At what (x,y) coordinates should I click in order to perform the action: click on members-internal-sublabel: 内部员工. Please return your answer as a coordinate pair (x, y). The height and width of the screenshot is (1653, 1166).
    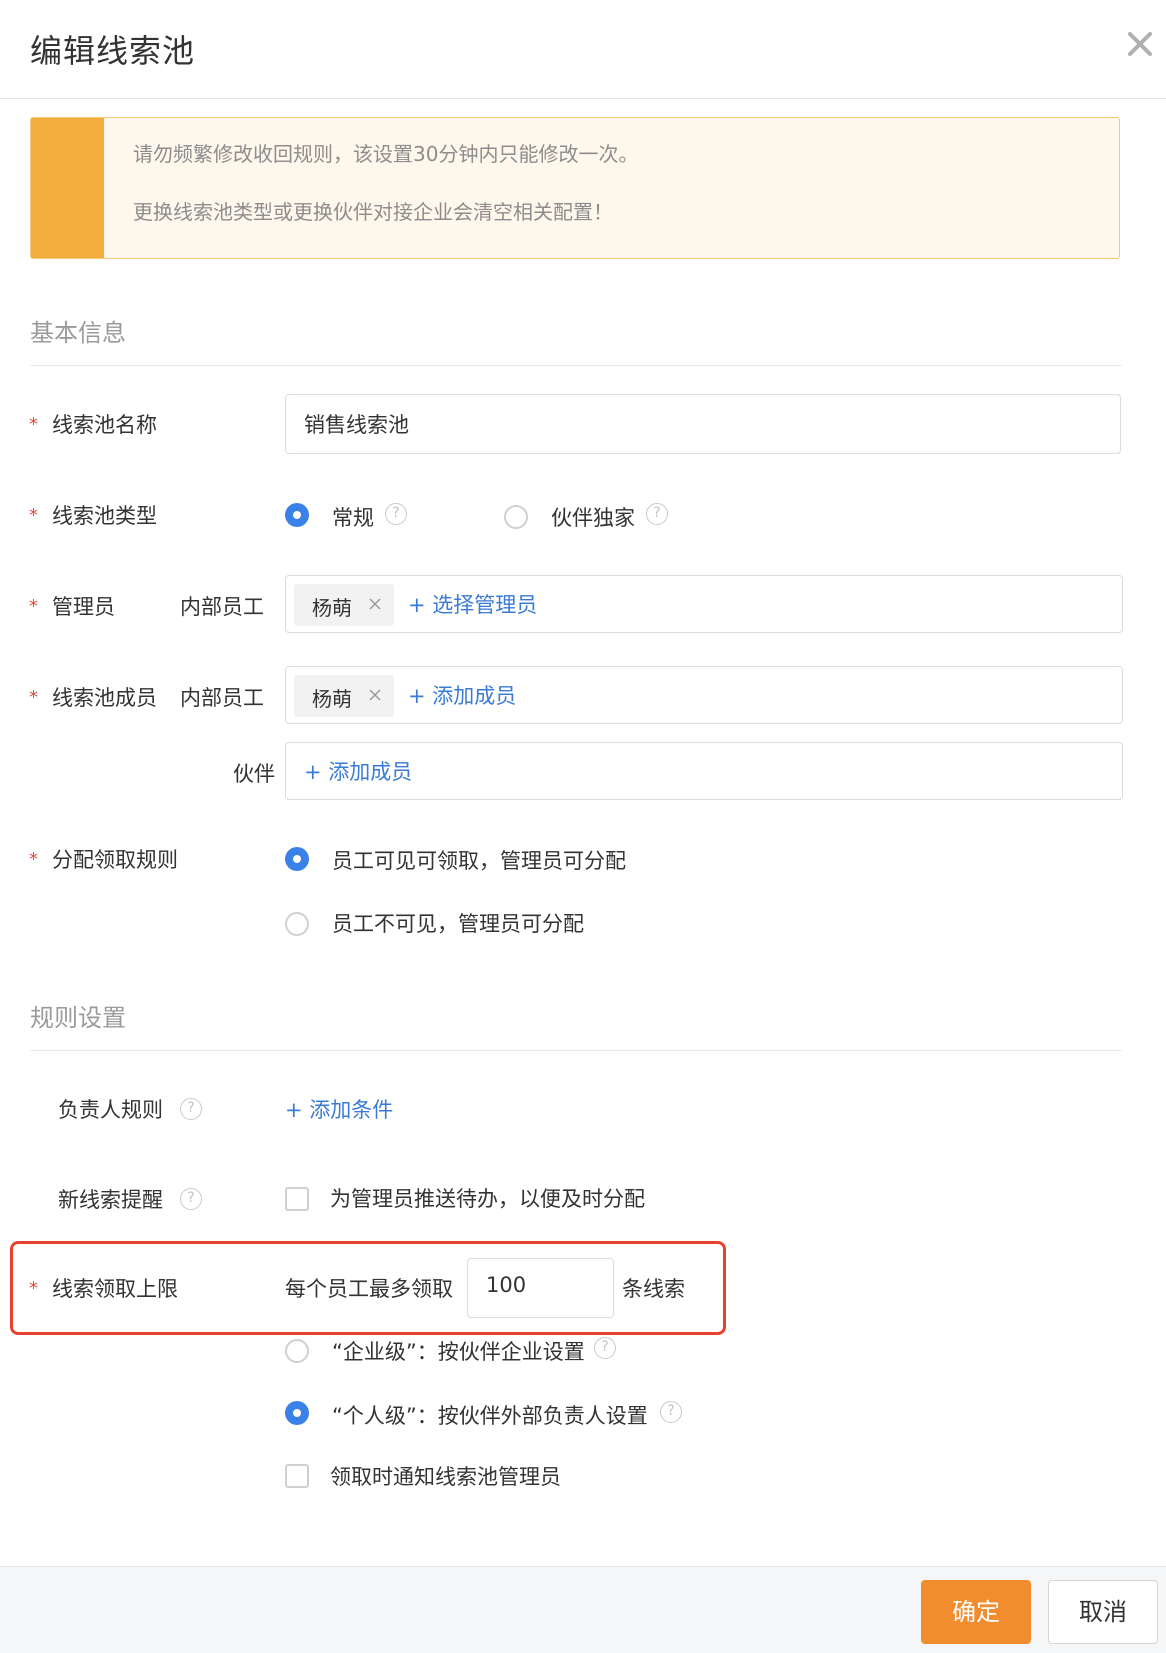
    Looking at the image, I should click on (222, 698).